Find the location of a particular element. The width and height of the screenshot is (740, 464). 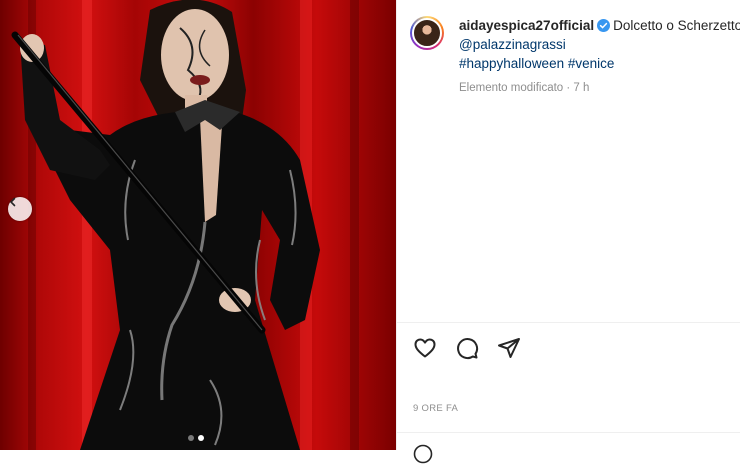

carousel-dot is located at coordinates (191, 438).